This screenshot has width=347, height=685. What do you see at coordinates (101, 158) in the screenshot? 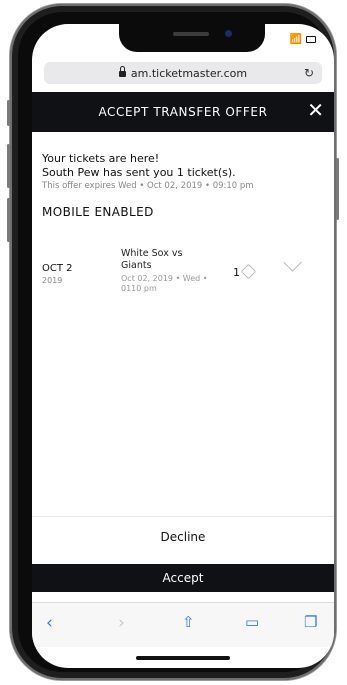
I see `offer-title: Your tickets are here!` at bounding box center [101, 158].